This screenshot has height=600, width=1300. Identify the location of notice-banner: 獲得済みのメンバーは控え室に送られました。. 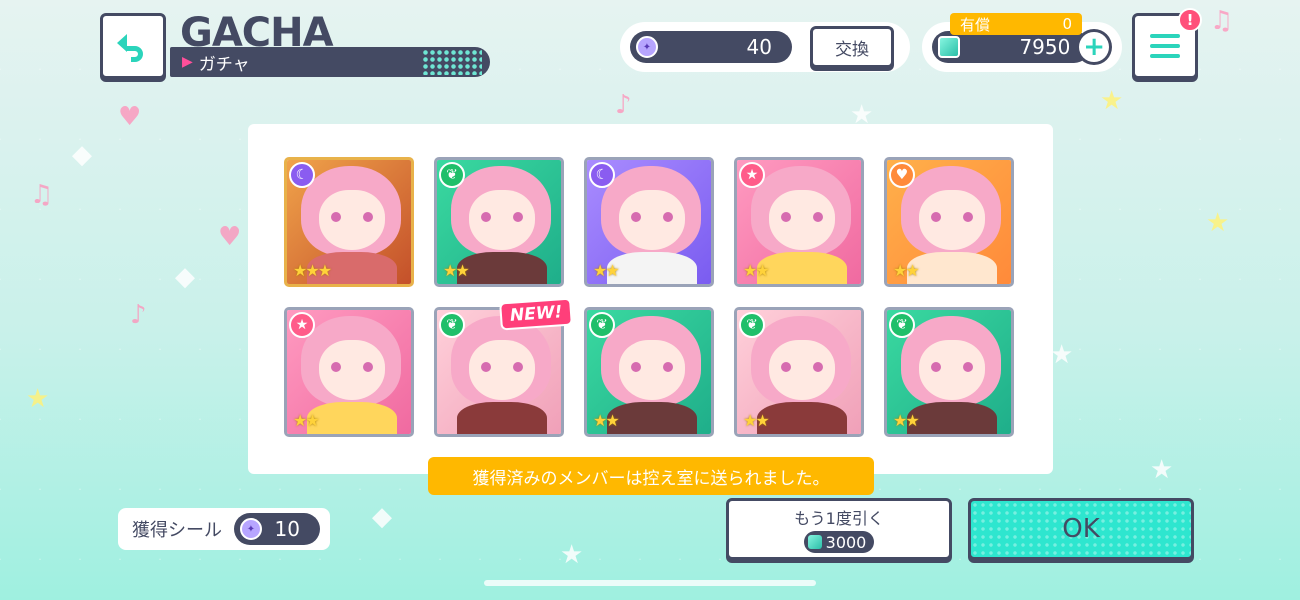
(651, 476).